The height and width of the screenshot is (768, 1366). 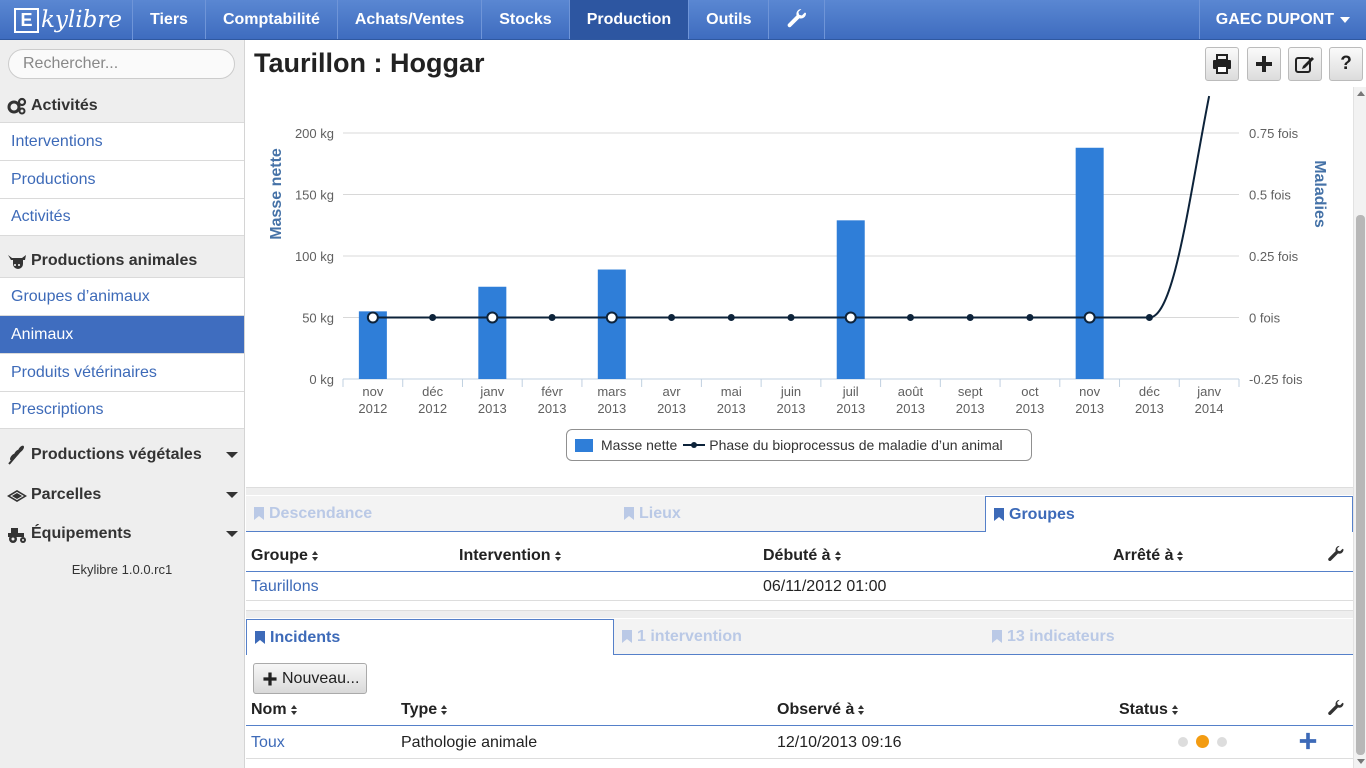 What do you see at coordinates (122, 217) in the screenshot?
I see `sidebar-item-activites: Activités` at bounding box center [122, 217].